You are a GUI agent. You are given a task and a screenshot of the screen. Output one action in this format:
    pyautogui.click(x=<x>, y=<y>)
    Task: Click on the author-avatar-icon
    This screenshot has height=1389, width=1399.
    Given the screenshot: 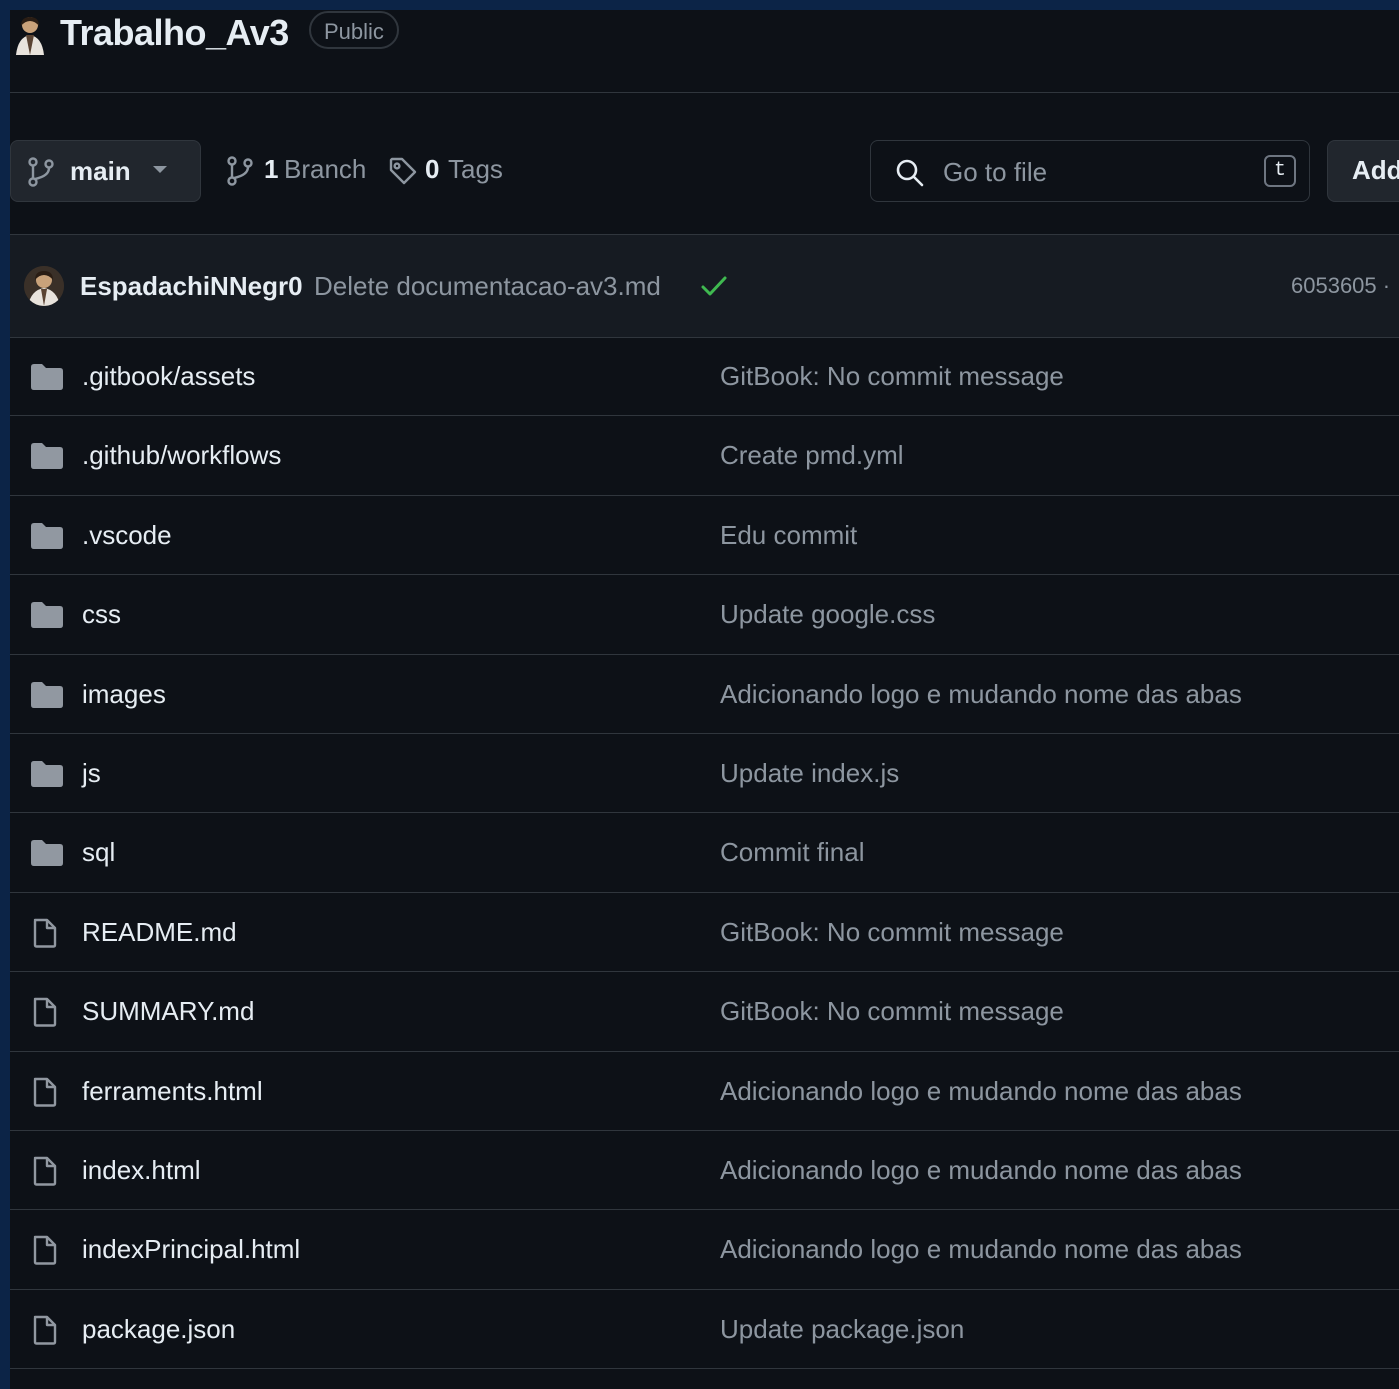 What is the action you would take?
    pyautogui.click(x=44, y=286)
    